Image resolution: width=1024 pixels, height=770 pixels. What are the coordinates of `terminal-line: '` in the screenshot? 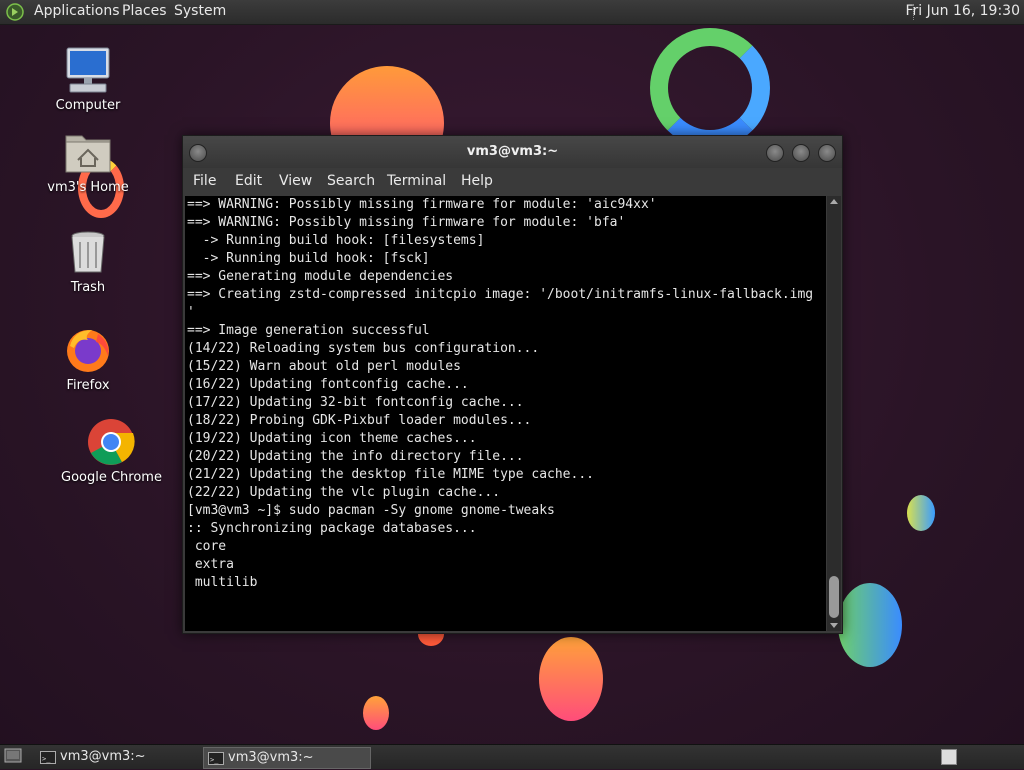 It's located at (191, 312).